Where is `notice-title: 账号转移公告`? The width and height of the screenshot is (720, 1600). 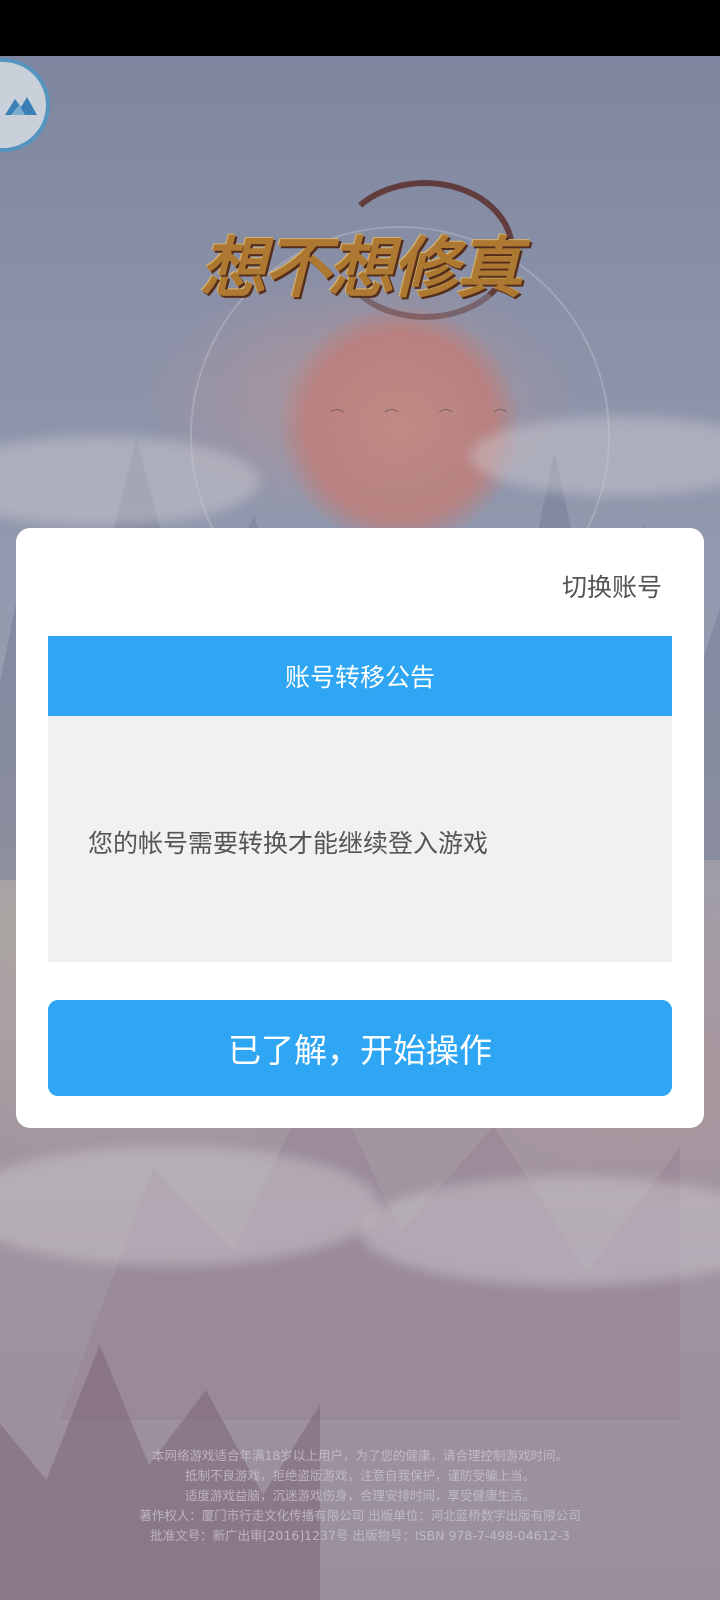 notice-title: 账号转移公告 is located at coordinates (360, 676).